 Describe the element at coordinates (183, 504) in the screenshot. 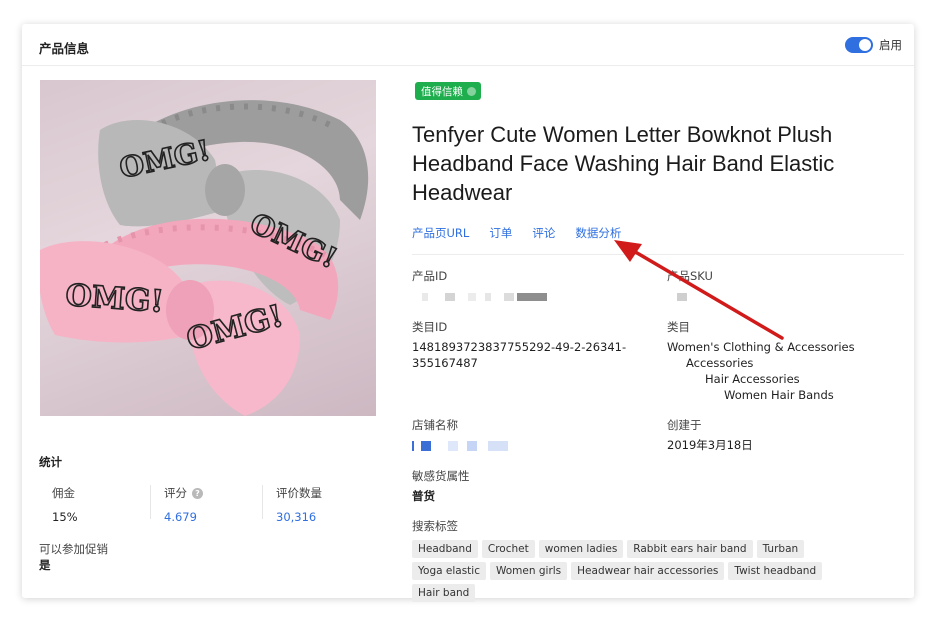

I see `stat-rating: 评分 ? 4.679` at that location.